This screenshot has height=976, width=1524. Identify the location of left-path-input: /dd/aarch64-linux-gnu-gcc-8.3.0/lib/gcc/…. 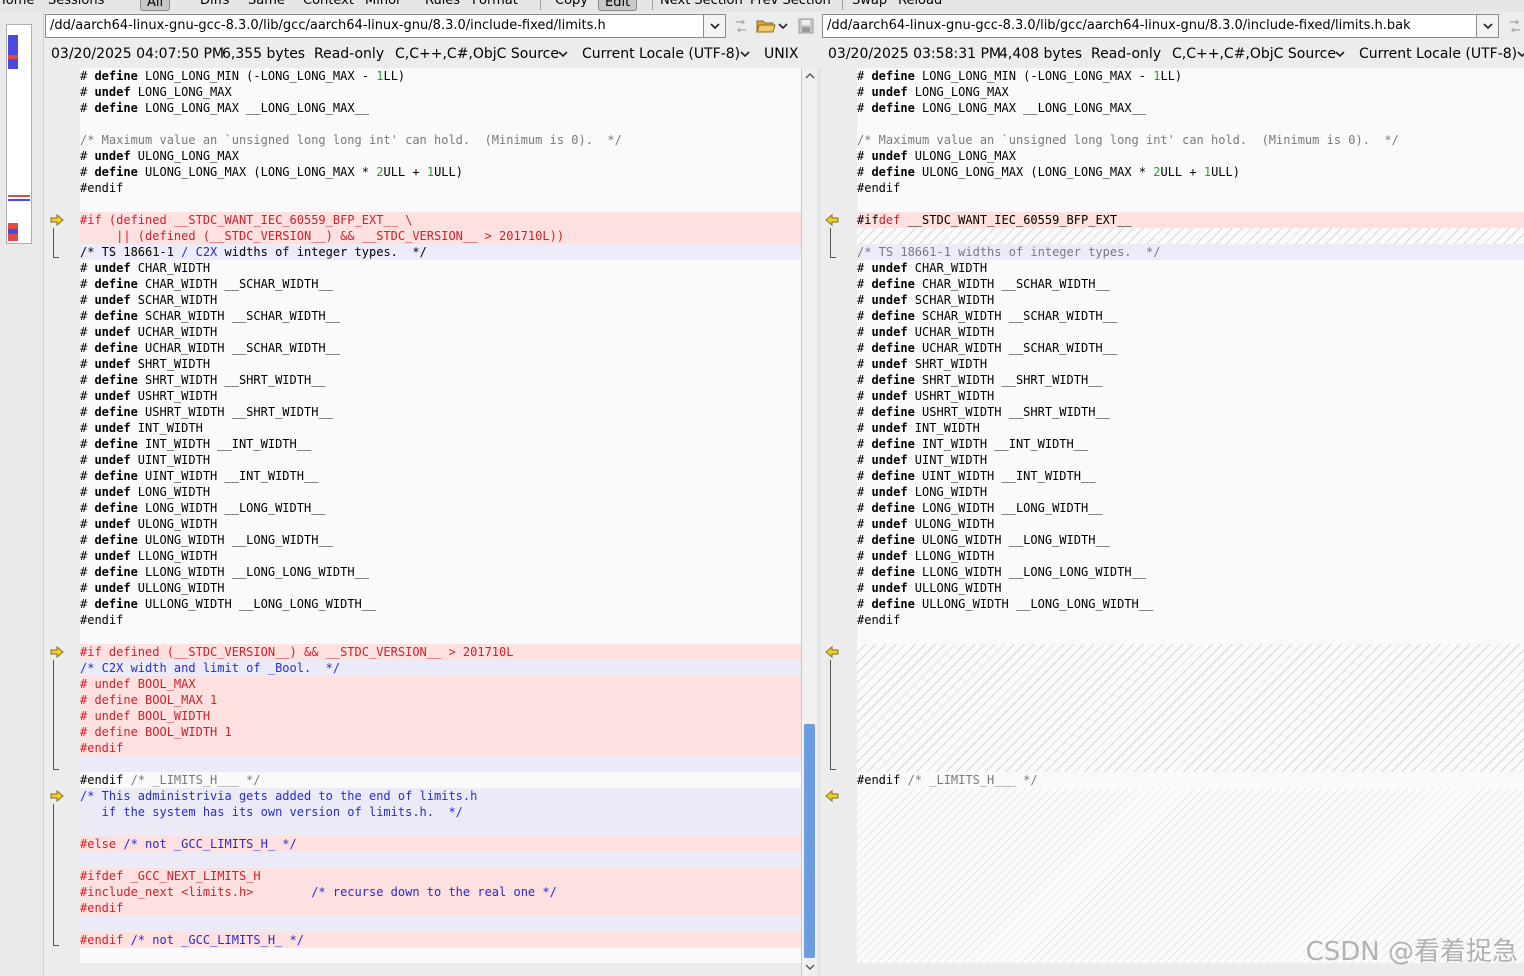
(374, 26).